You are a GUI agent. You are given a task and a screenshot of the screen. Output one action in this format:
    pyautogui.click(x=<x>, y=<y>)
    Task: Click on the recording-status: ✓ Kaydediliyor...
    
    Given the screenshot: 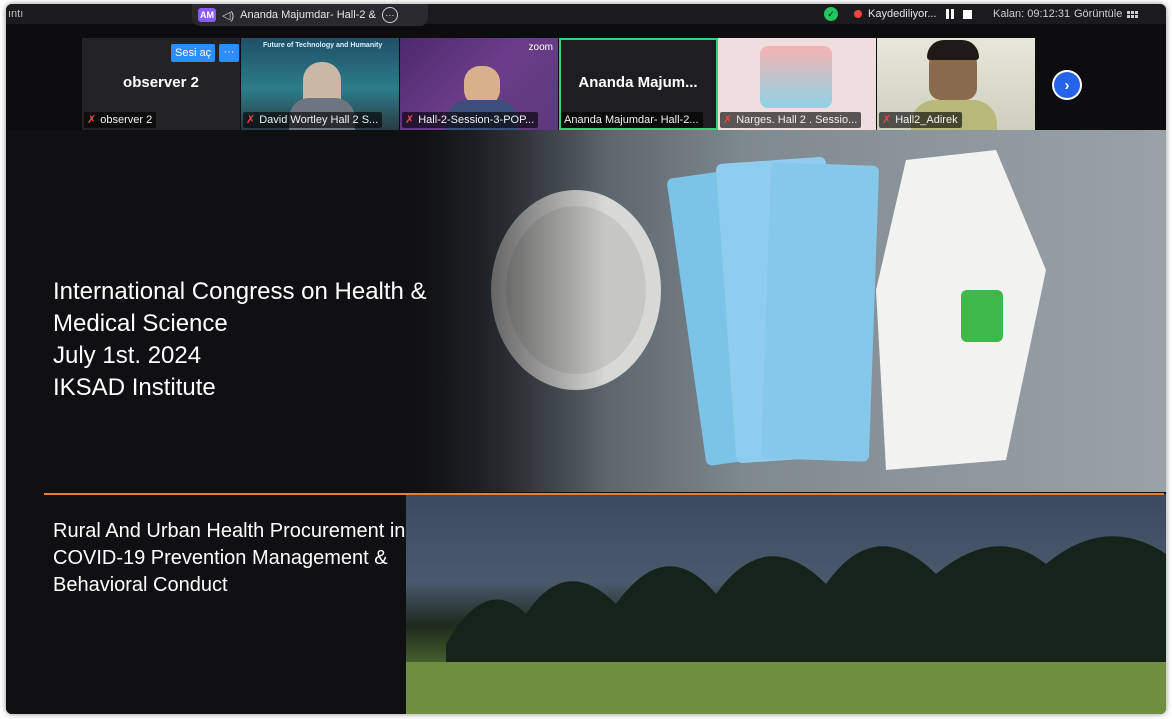 What is the action you would take?
    pyautogui.click(x=898, y=14)
    